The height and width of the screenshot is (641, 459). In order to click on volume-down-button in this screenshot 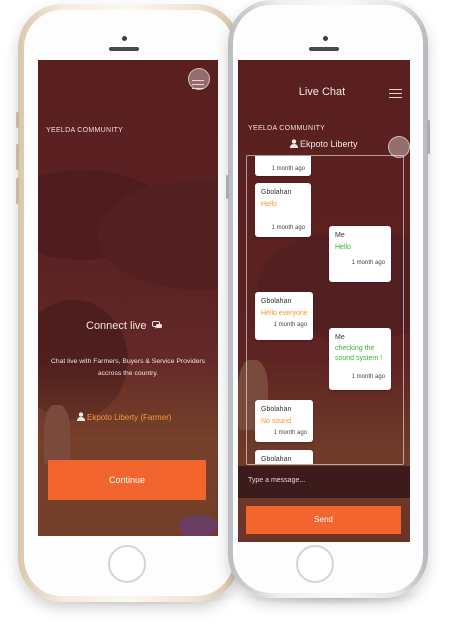, I will do `click(17, 191)`.